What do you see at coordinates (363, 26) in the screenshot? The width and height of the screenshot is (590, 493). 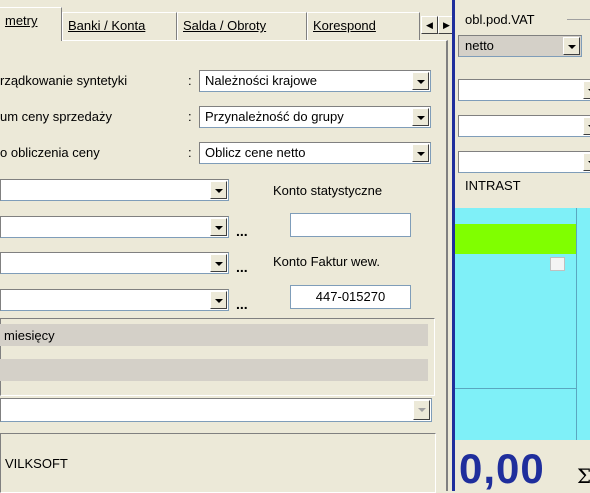 I see `tab-korespondencja: Korespond` at bounding box center [363, 26].